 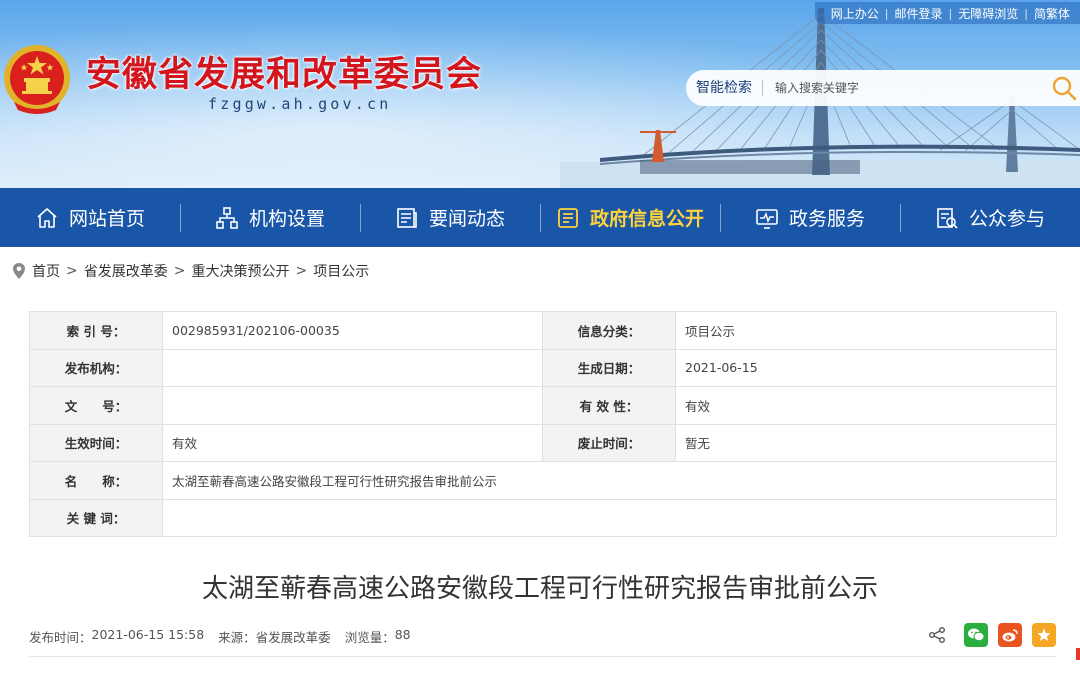 I want to click on nav-item-services: 政务服务, so click(x=810, y=217).